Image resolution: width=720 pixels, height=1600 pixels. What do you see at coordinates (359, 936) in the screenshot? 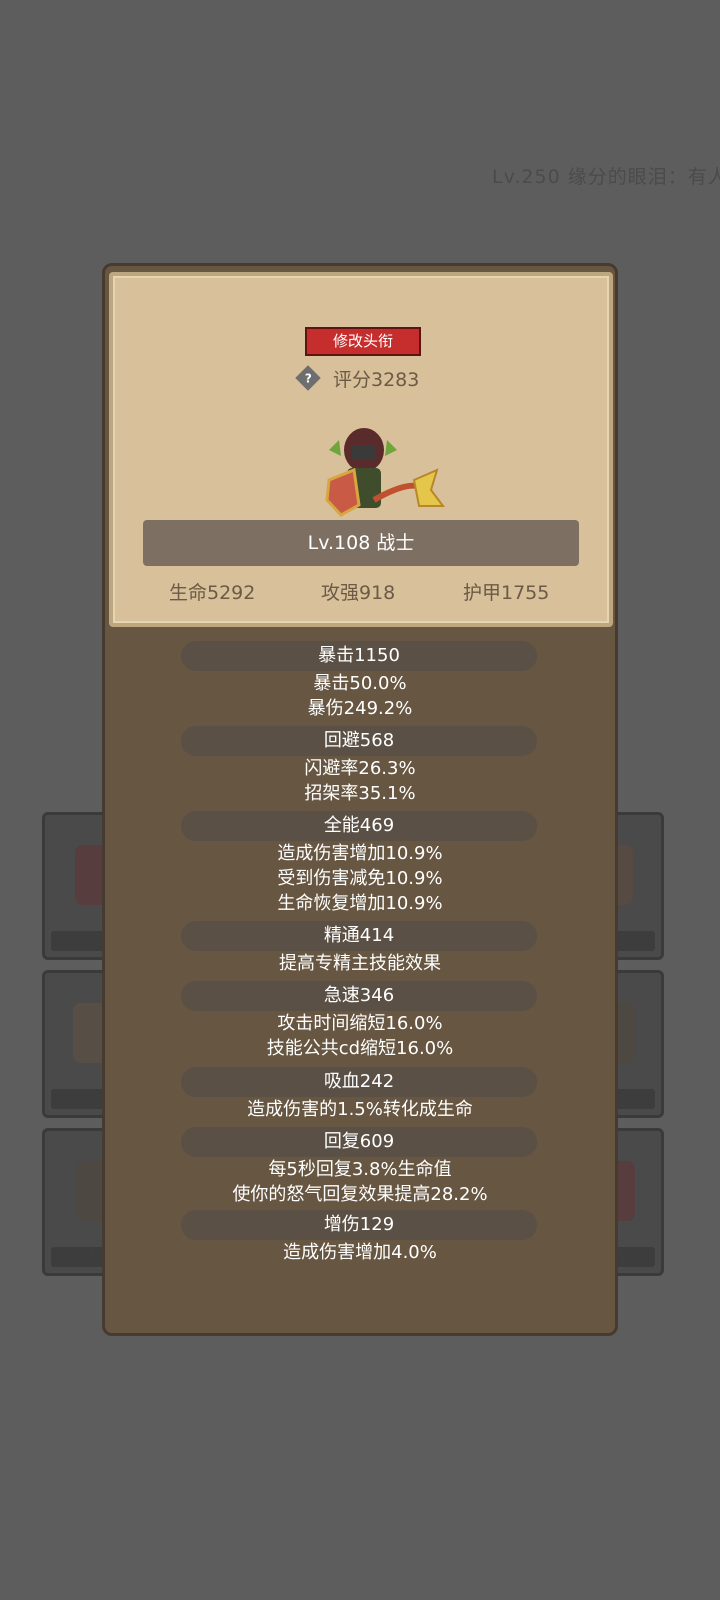
I see `stat-header-mastery: 精通414` at bounding box center [359, 936].